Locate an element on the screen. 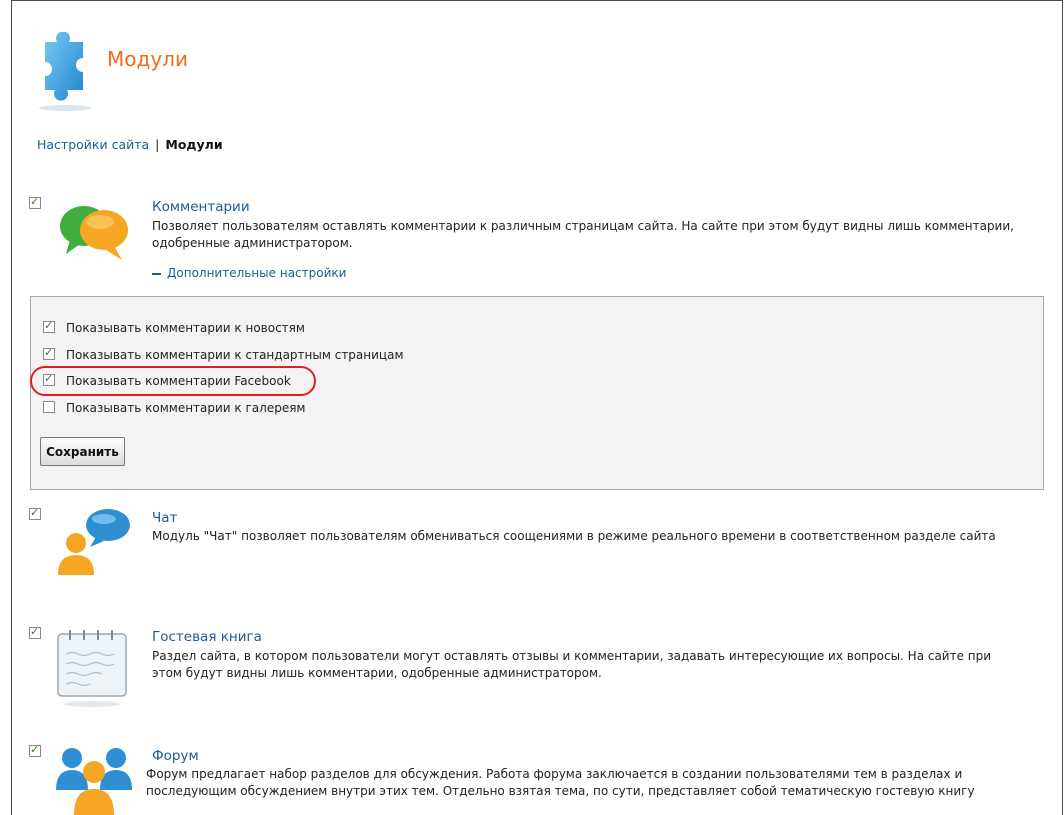 This screenshot has height=815, width=1064. save-button: Сохранить is located at coordinates (82, 451).